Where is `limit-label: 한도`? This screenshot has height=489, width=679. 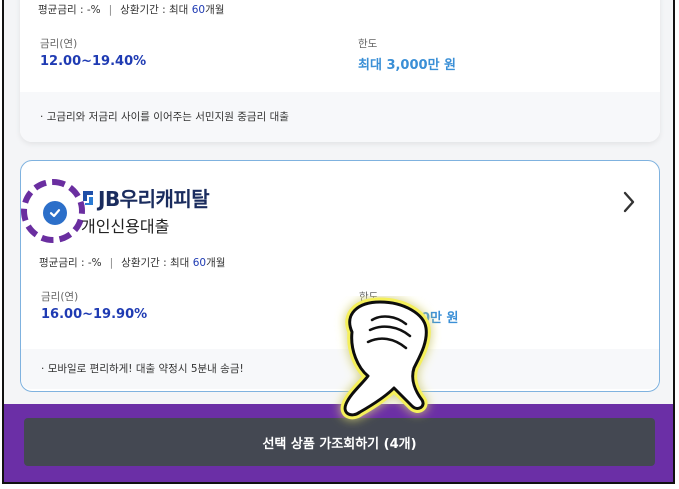
limit-label: 한도 is located at coordinates (368, 44).